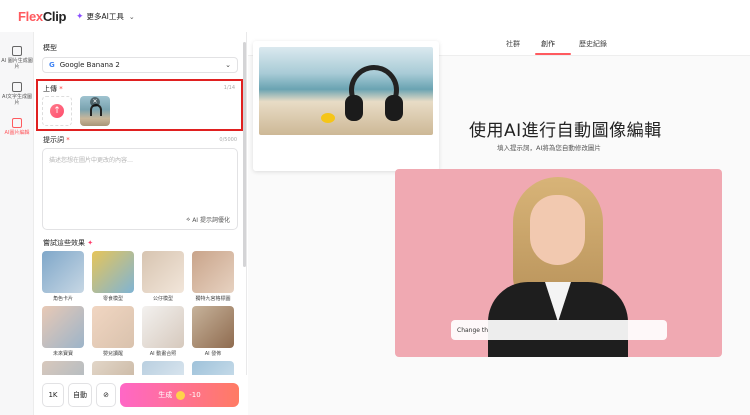 Image resolution: width=750 pixels, height=415 pixels. Describe the element at coordinates (228, 140) in the screenshot. I see `prompt-count: 0/5000` at that location.